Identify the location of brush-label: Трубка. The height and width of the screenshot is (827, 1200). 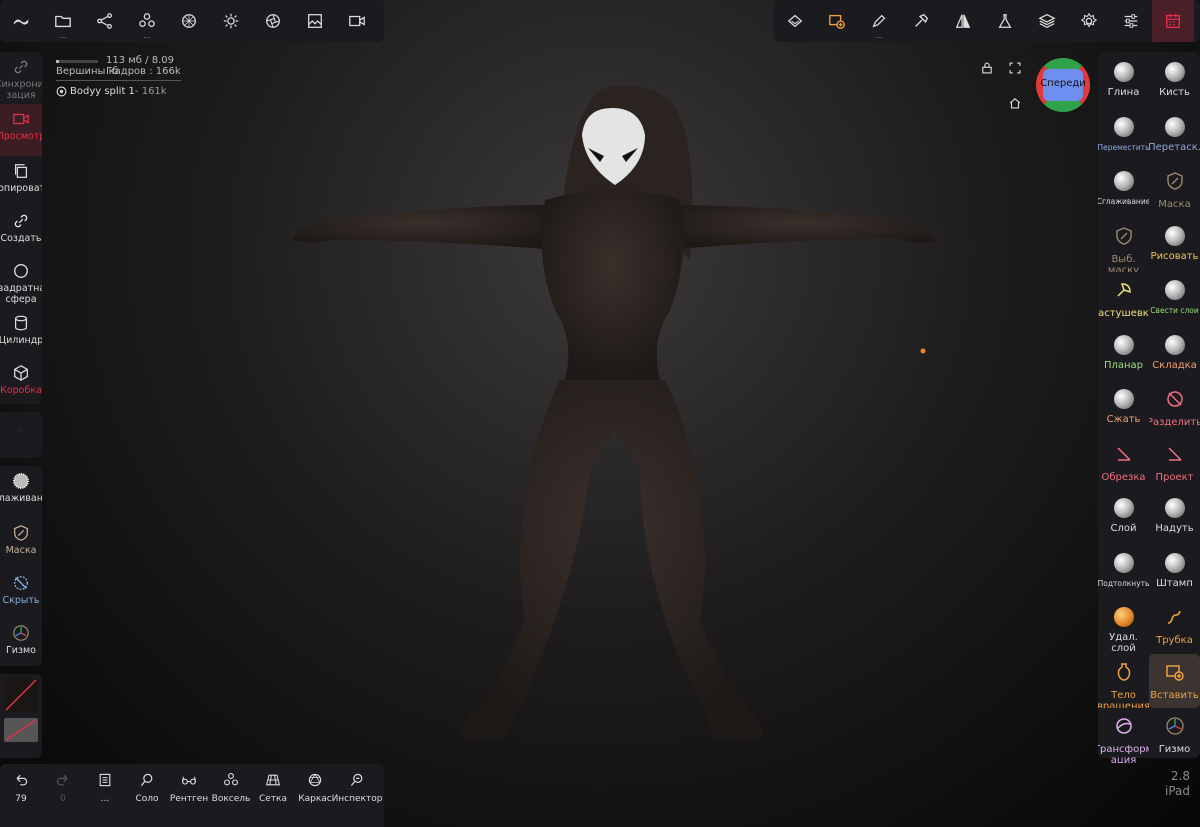
(1174, 640).